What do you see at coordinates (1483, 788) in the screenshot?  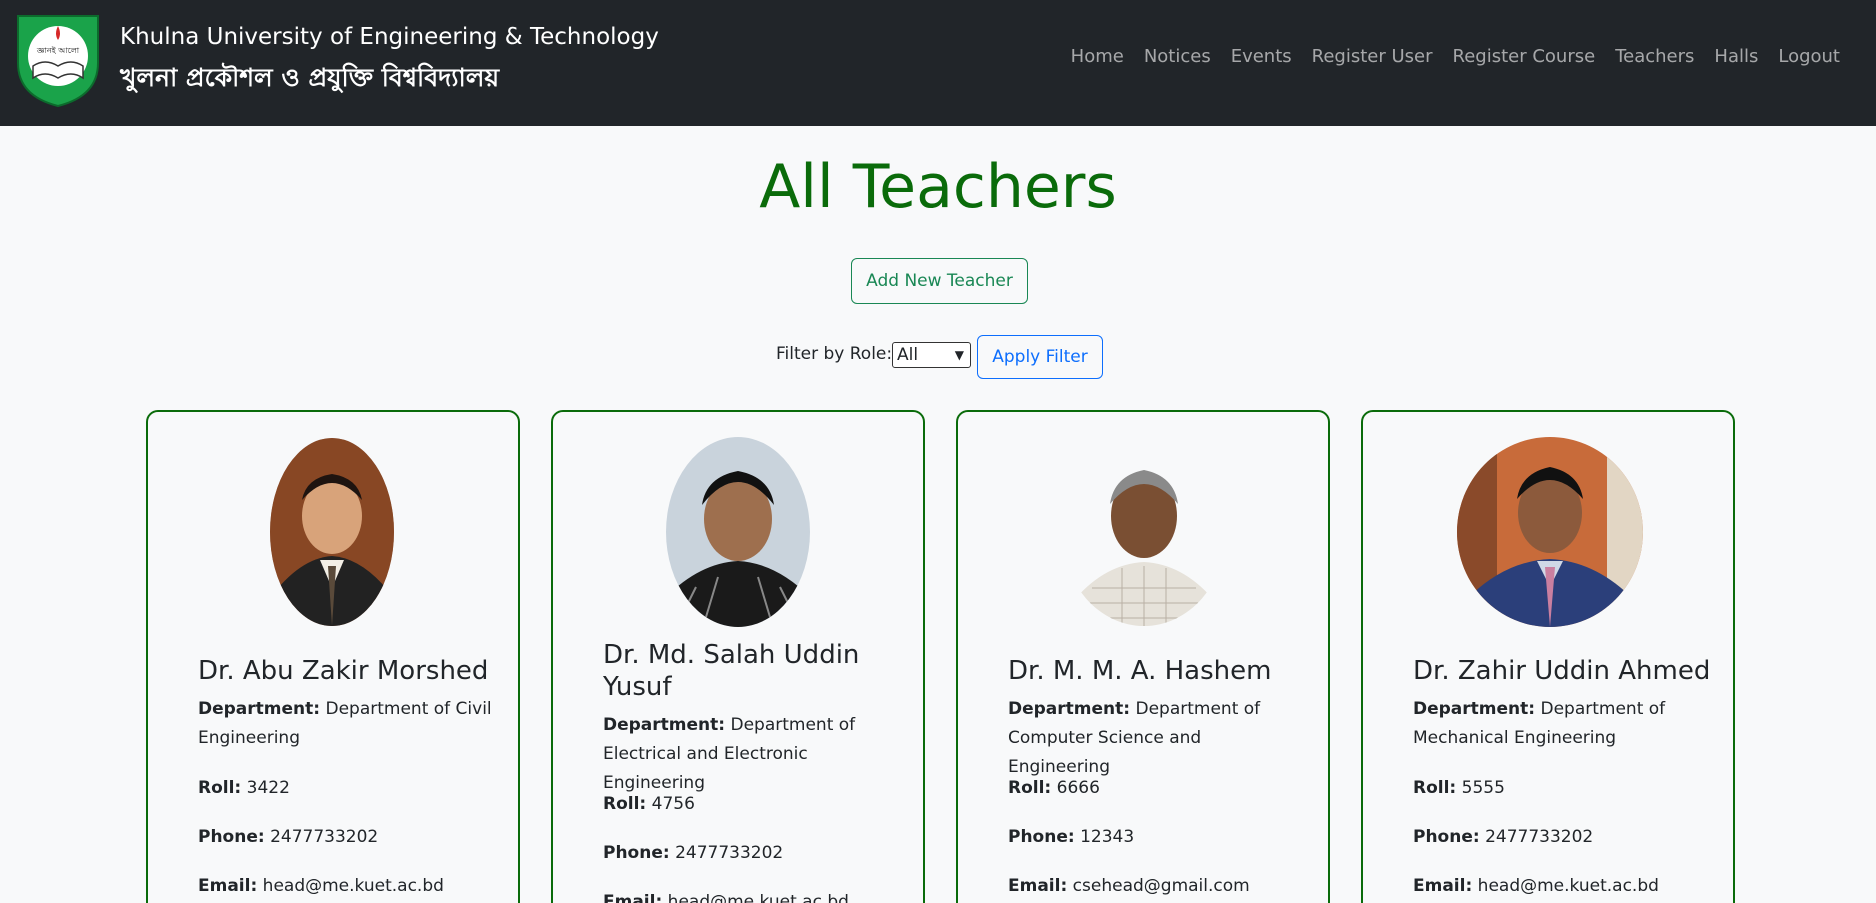 I see `roll-value: 5555` at bounding box center [1483, 788].